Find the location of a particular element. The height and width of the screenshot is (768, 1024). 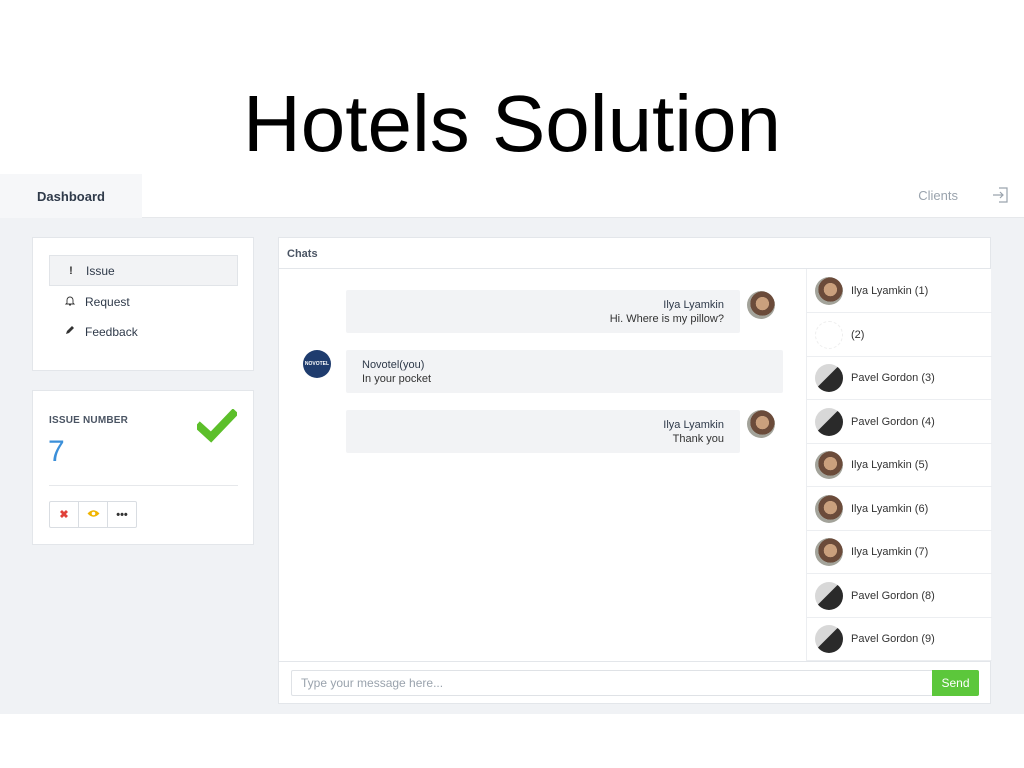

pencil-icon is located at coordinates (70, 331).